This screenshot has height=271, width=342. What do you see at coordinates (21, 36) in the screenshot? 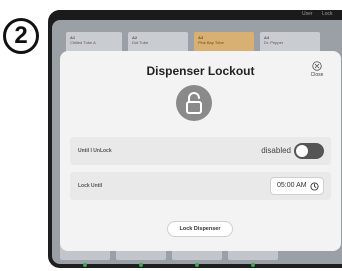
I see `step-number-badge: 2` at bounding box center [21, 36].